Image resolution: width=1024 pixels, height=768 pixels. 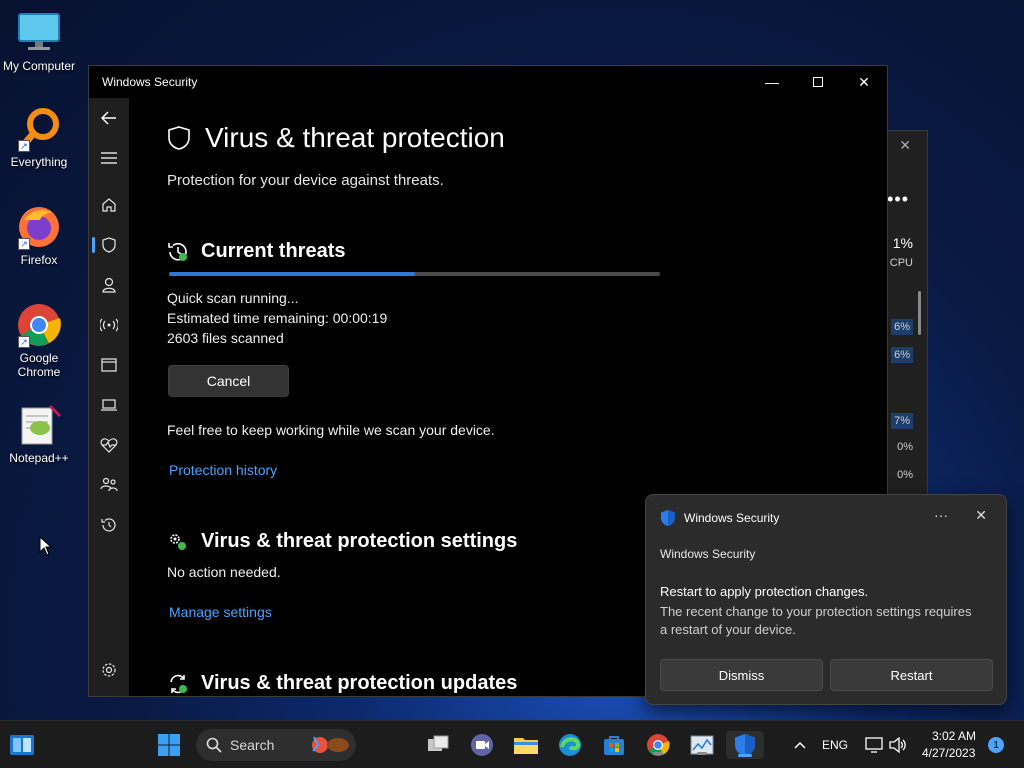 I want to click on chat-icon, so click(x=482, y=745).